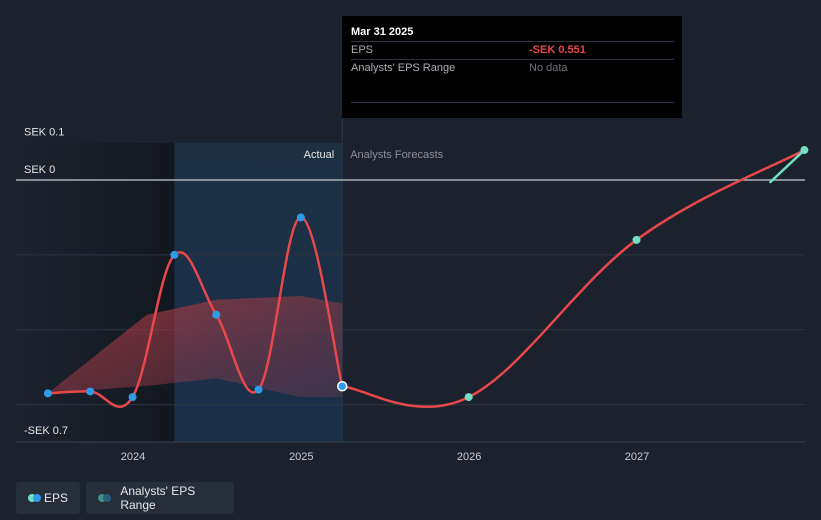  I want to click on actual-band, so click(258, 292).